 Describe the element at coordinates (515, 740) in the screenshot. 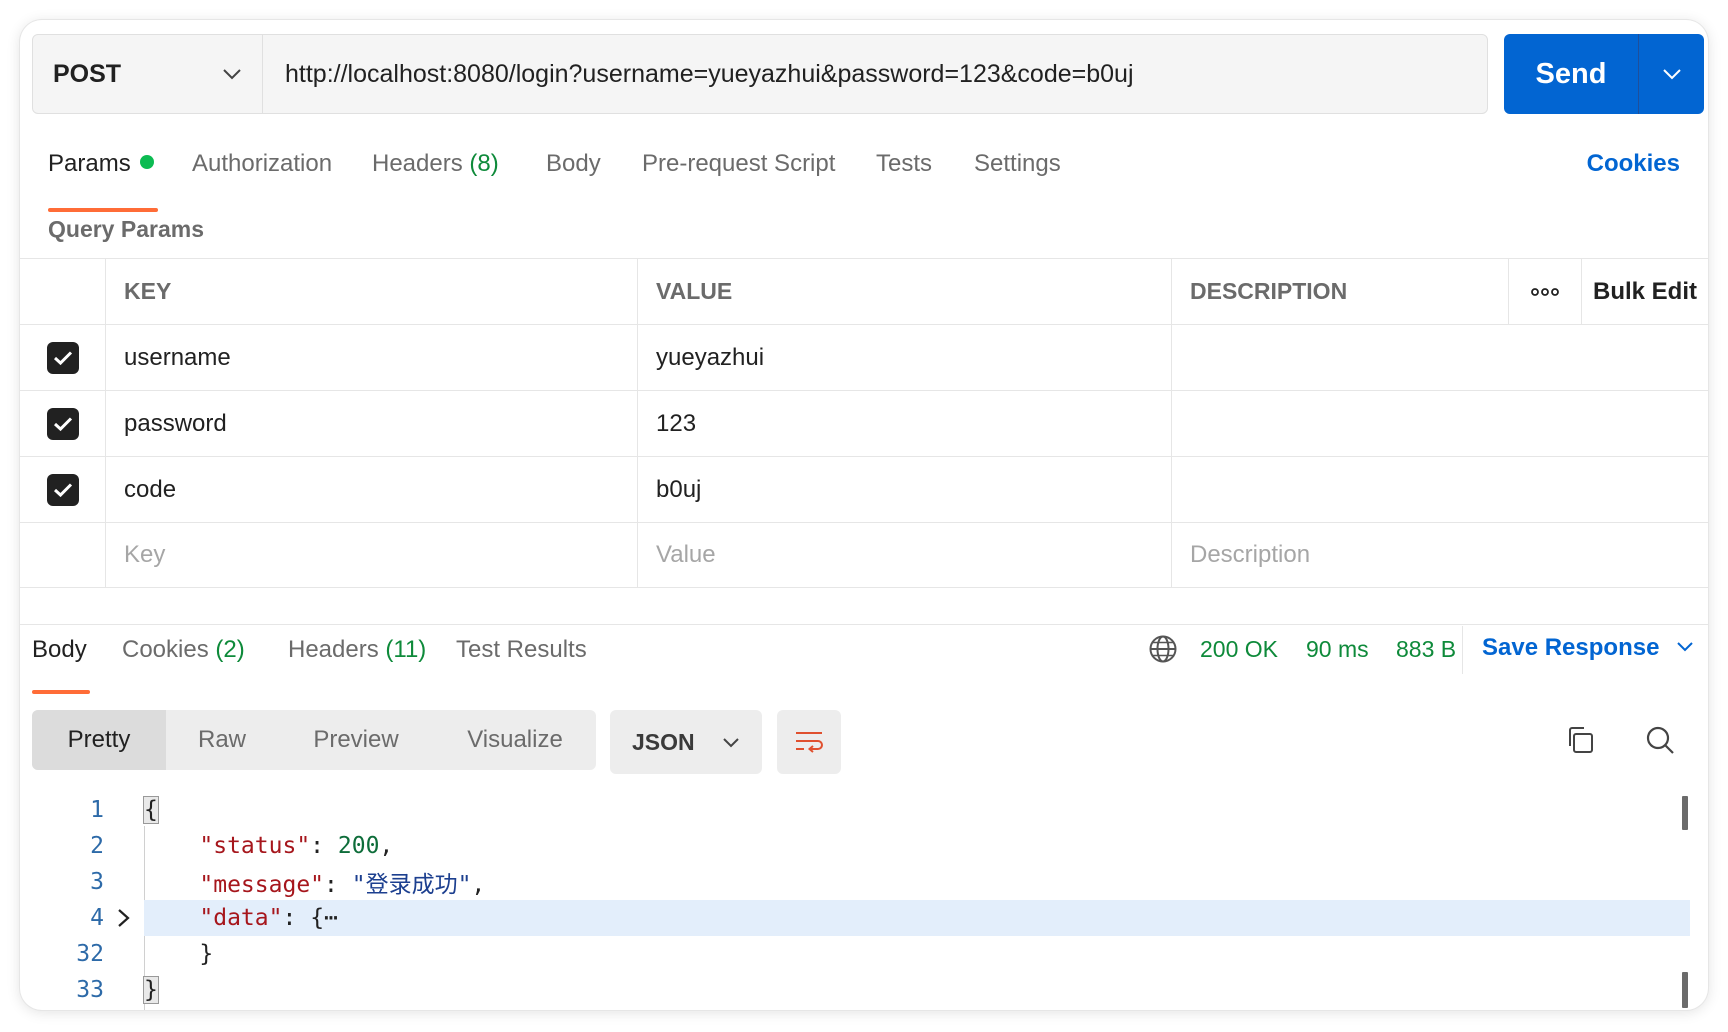

I see `view-visualize: Visualize` at that location.